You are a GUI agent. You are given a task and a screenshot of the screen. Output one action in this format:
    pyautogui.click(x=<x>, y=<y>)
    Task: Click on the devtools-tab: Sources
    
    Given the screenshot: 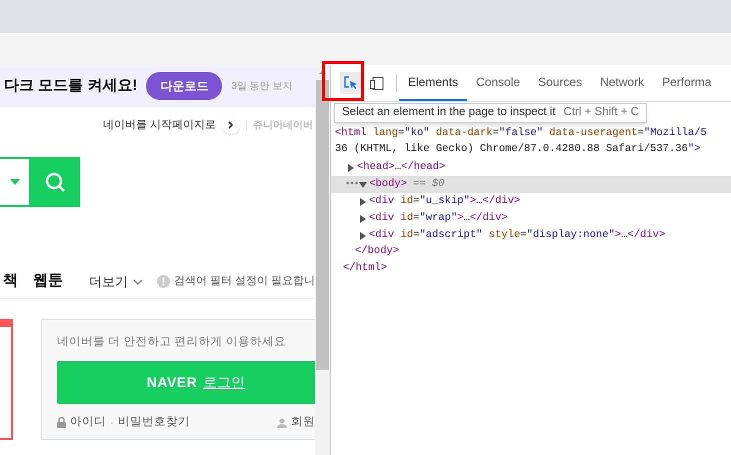 What is the action you would take?
    pyautogui.click(x=560, y=83)
    